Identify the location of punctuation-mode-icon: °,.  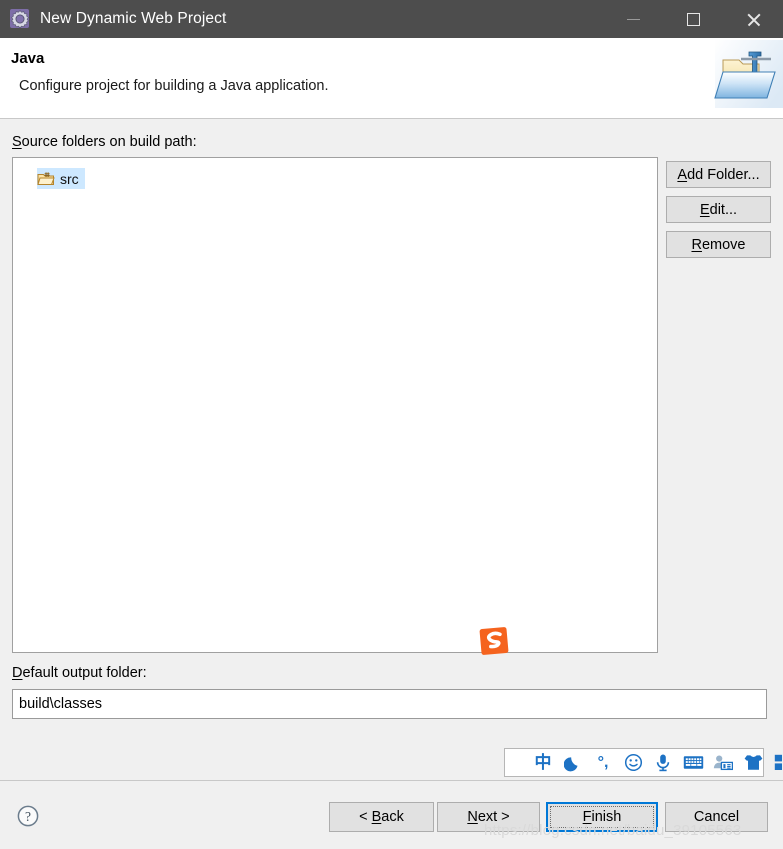
(603, 762).